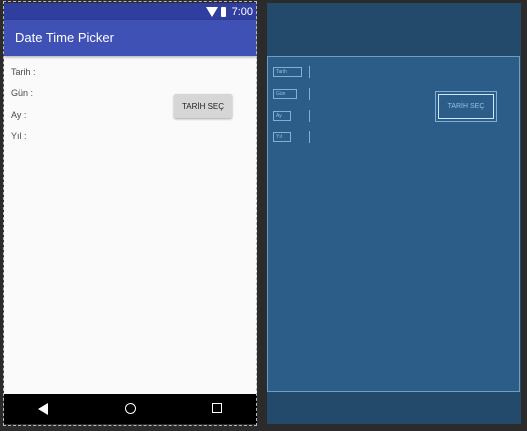  Describe the element at coordinates (19, 115) in the screenshot. I see `label-ay: Ay :` at that location.